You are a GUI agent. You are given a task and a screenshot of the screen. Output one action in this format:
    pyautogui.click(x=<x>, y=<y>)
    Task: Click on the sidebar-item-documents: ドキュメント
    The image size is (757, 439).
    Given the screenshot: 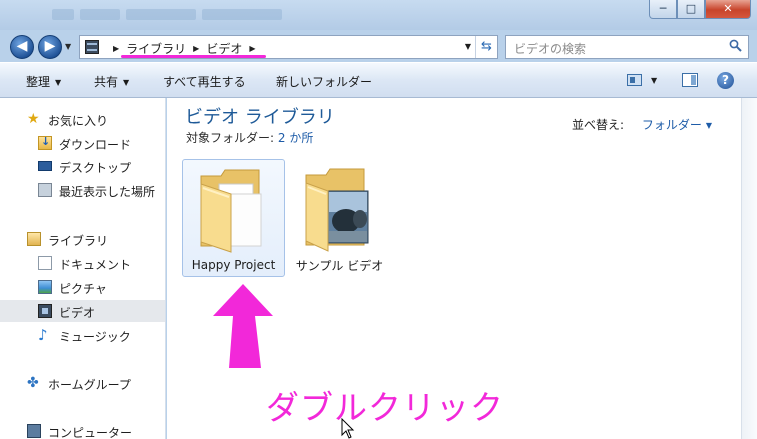 What is the action you would take?
    pyautogui.click(x=82, y=263)
    